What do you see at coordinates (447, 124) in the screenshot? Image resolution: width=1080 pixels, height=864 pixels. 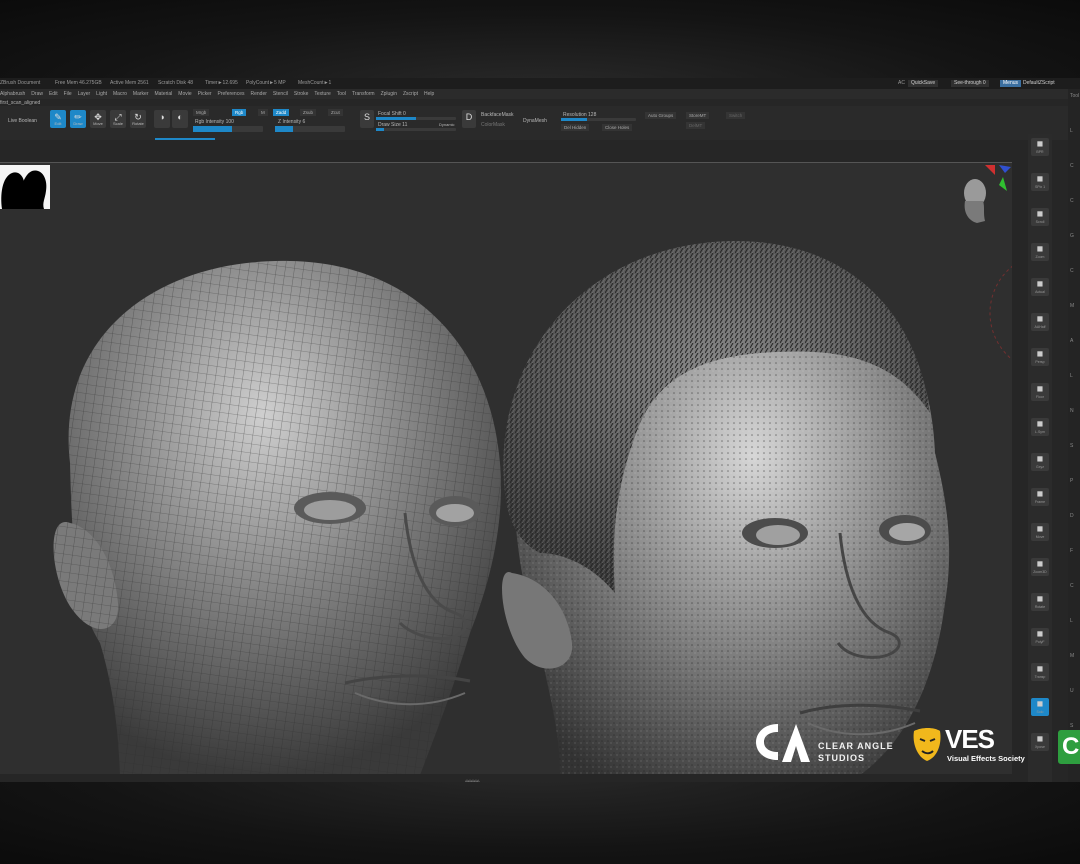 I see `dynamic-toggle: Dynamic` at bounding box center [447, 124].